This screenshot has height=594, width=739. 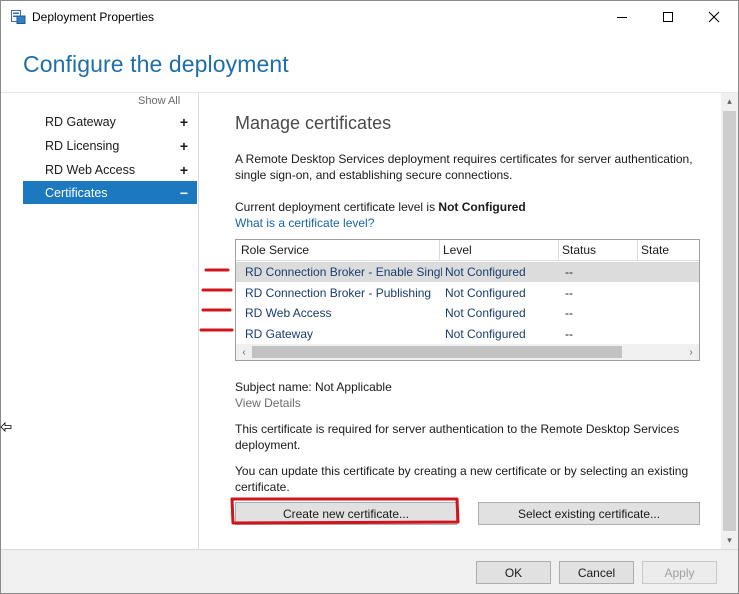 I want to click on minimize-button, so click(x=622, y=17).